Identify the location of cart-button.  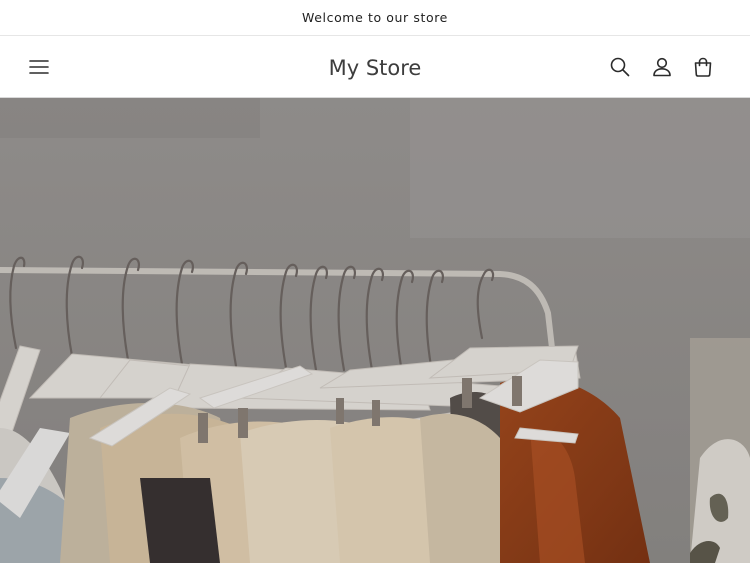
(703, 67).